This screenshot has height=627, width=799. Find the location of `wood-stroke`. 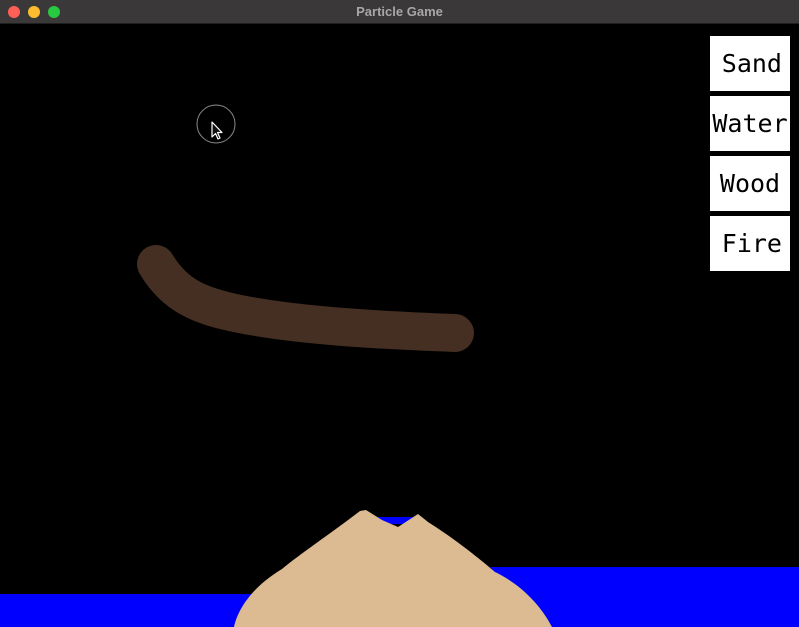

wood-stroke is located at coordinates (305, 298).